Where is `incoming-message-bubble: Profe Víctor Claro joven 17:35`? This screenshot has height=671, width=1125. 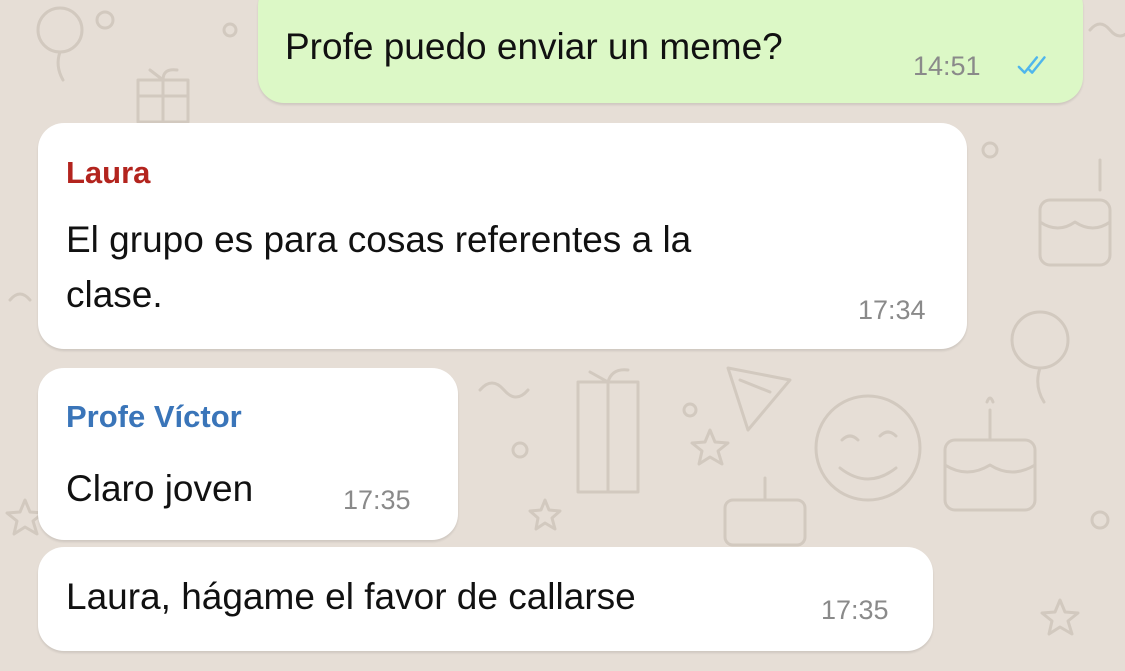
incoming-message-bubble: Profe Víctor Claro joven 17:35 is located at coordinates (248, 454).